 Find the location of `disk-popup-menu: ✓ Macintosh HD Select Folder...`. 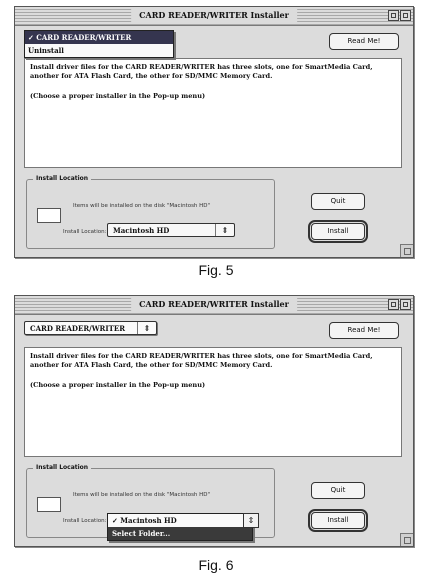

disk-popup-menu: ✓ Macintosh HD Select Folder... is located at coordinates (180, 527).